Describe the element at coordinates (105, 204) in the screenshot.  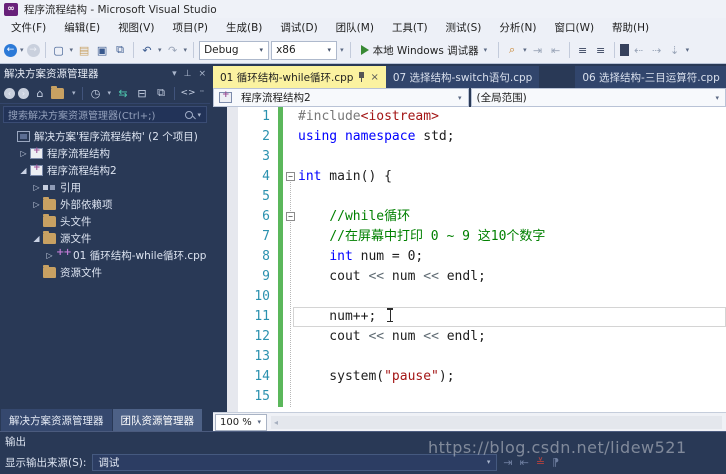
I see `tree-item: ▷ 外部依赖项` at that location.